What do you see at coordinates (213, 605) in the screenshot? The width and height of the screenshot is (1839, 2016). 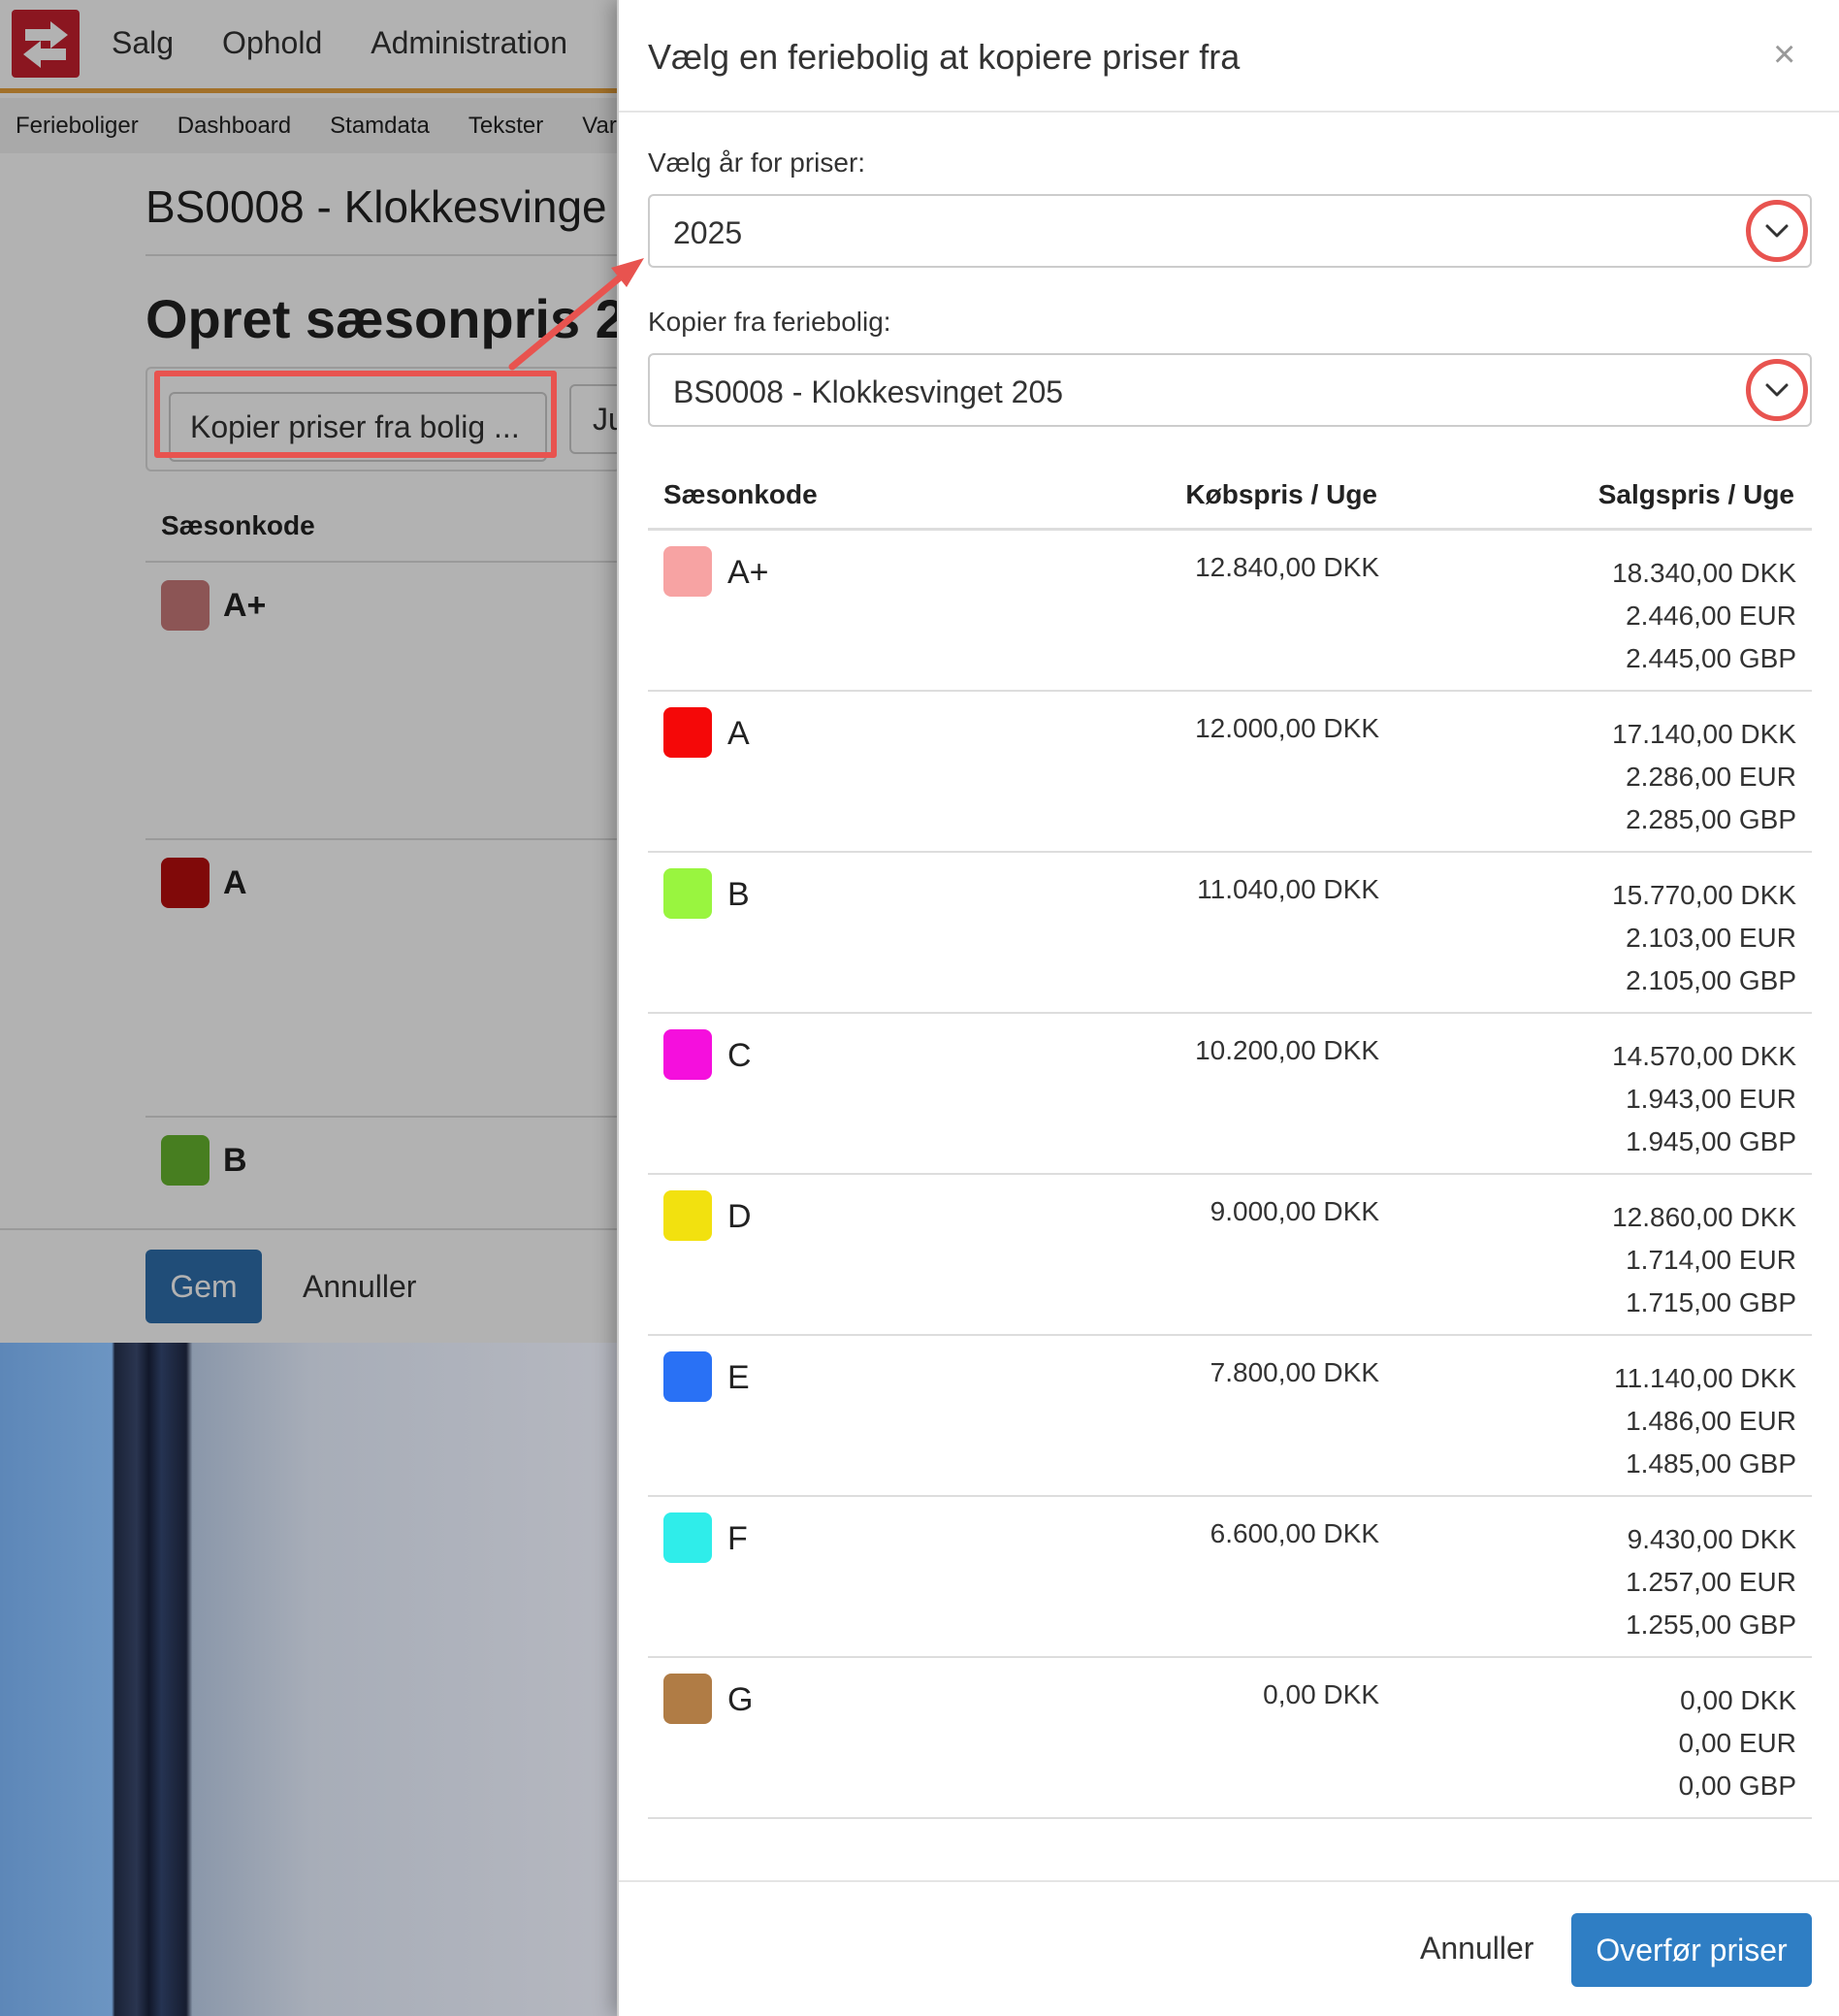 I see `season-row: A+` at bounding box center [213, 605].